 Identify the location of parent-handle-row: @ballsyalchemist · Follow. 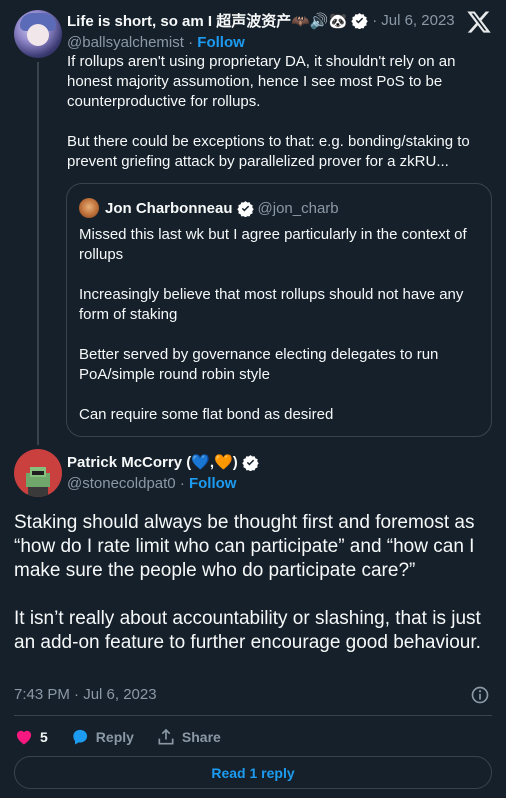
(156, 42).